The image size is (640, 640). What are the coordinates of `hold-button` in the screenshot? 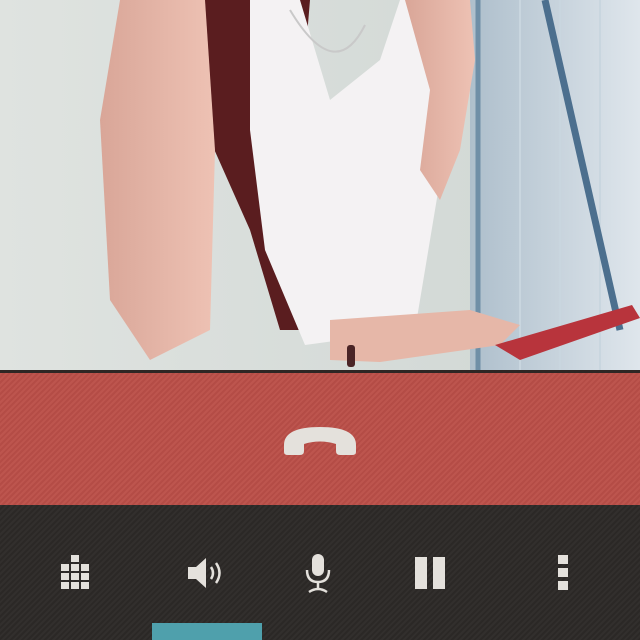 It's located at (430, 572).